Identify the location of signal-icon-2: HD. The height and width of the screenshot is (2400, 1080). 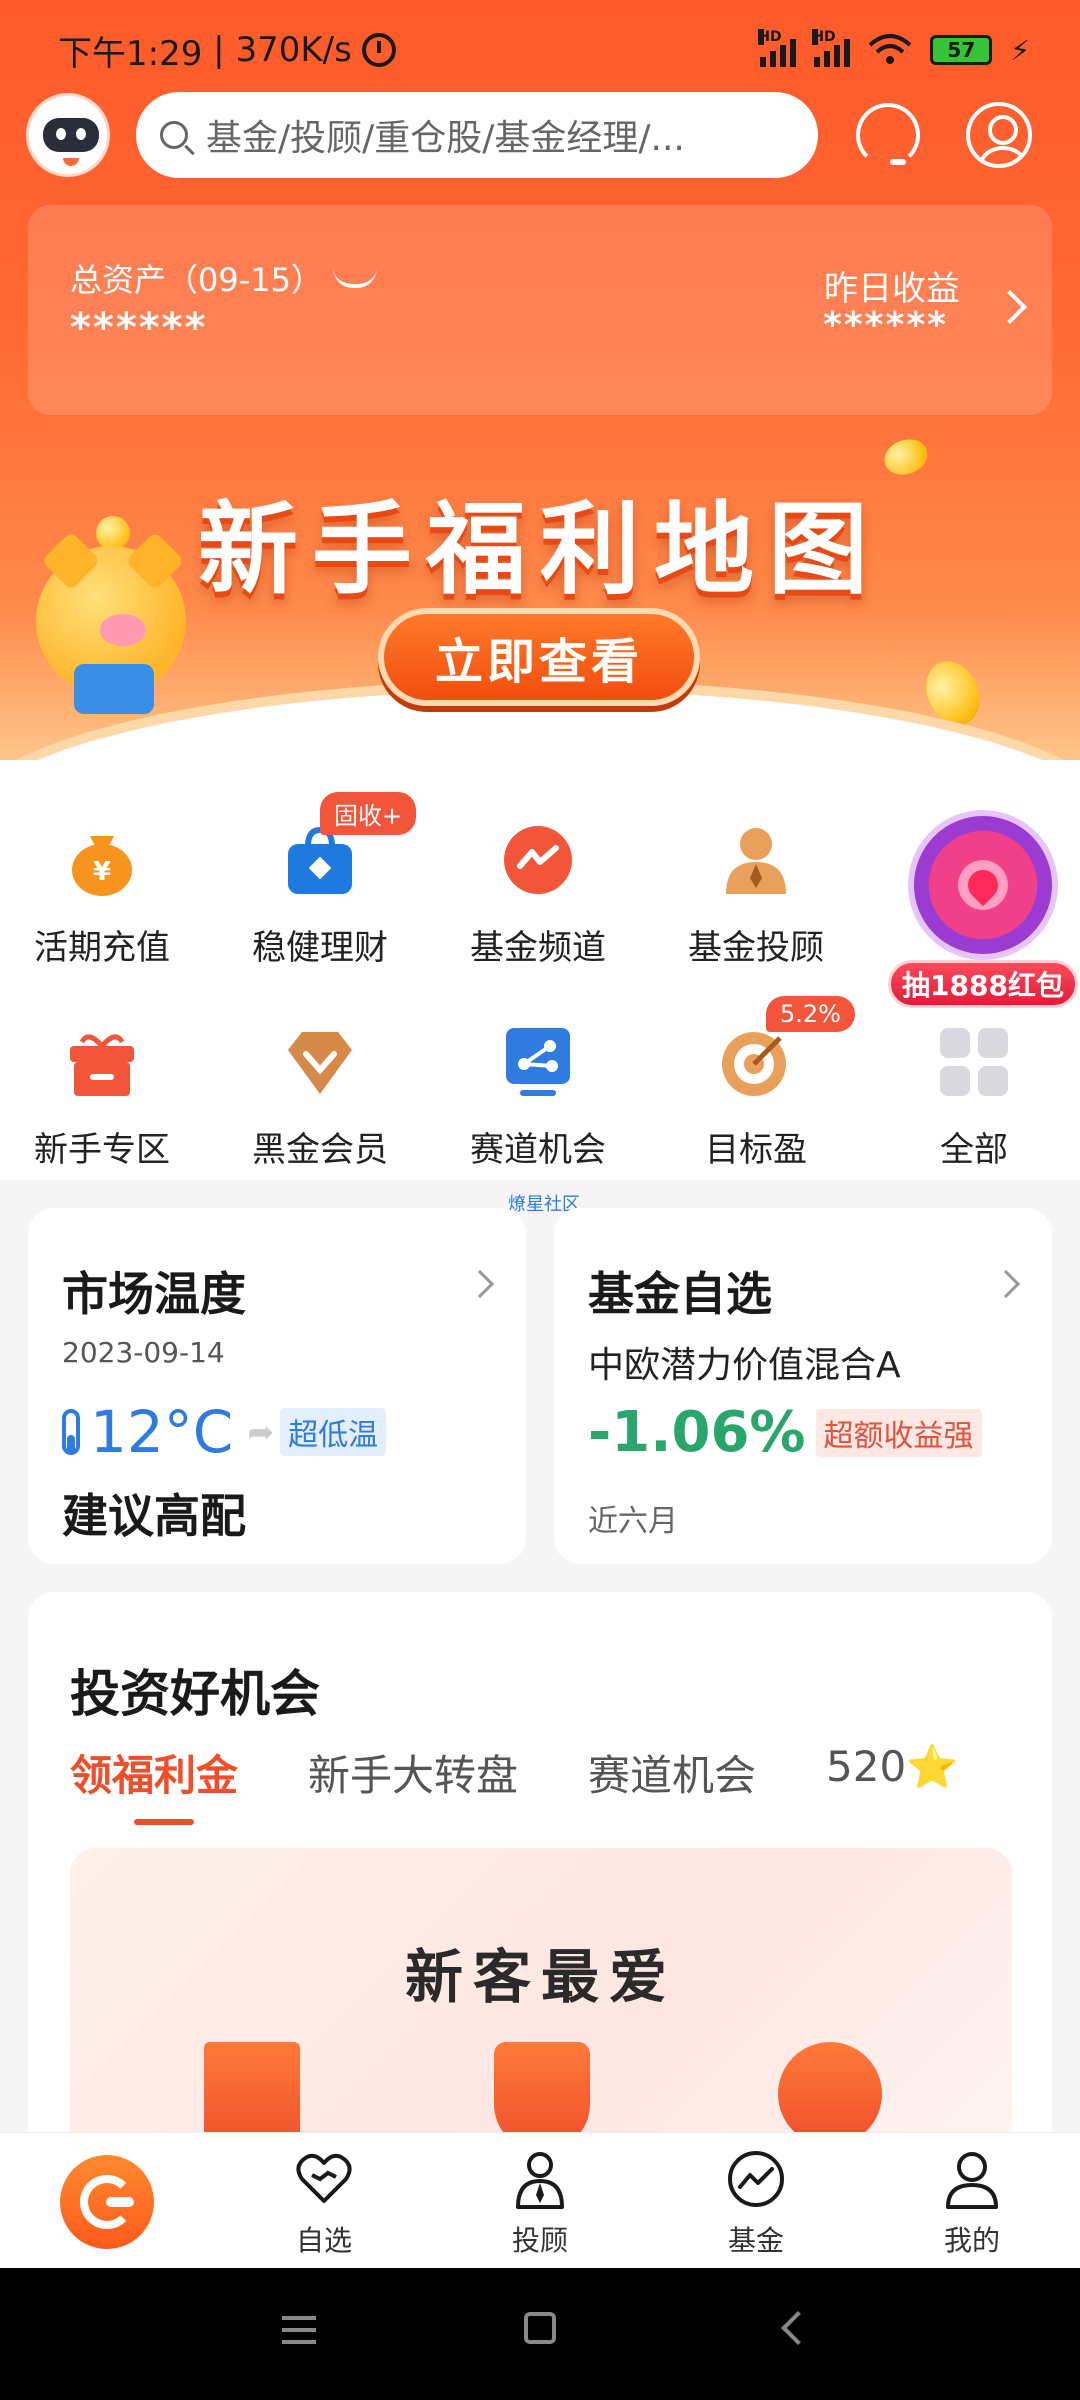
(831, 48).